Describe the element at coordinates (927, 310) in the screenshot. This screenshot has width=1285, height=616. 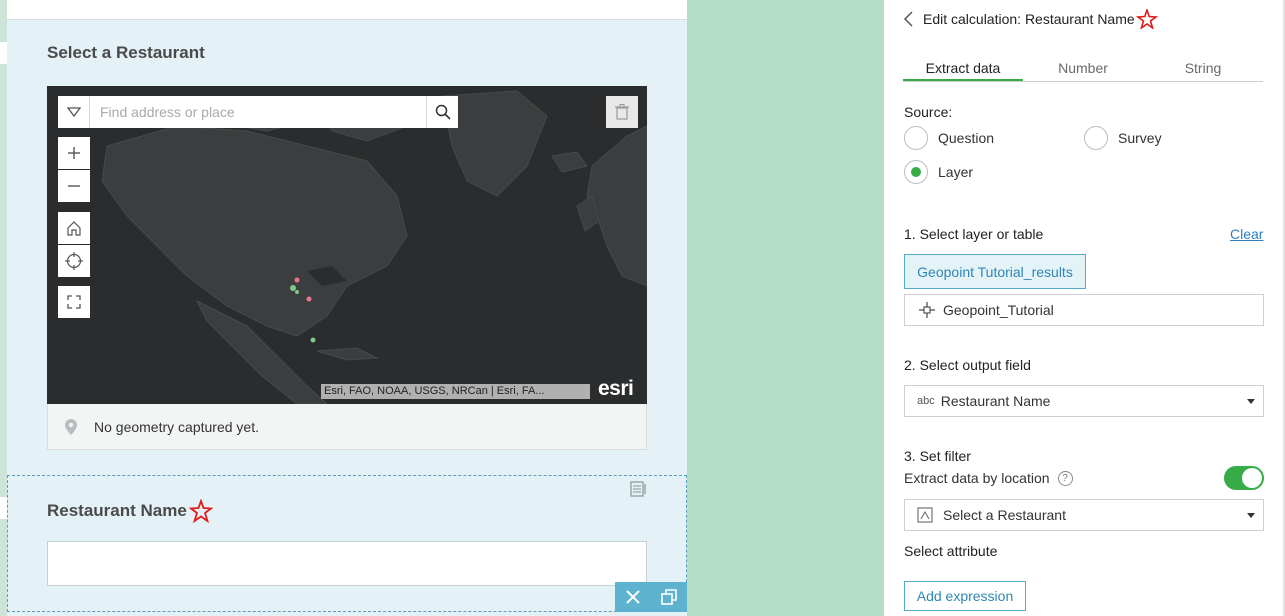
I see `crosshair-icon` at that location.